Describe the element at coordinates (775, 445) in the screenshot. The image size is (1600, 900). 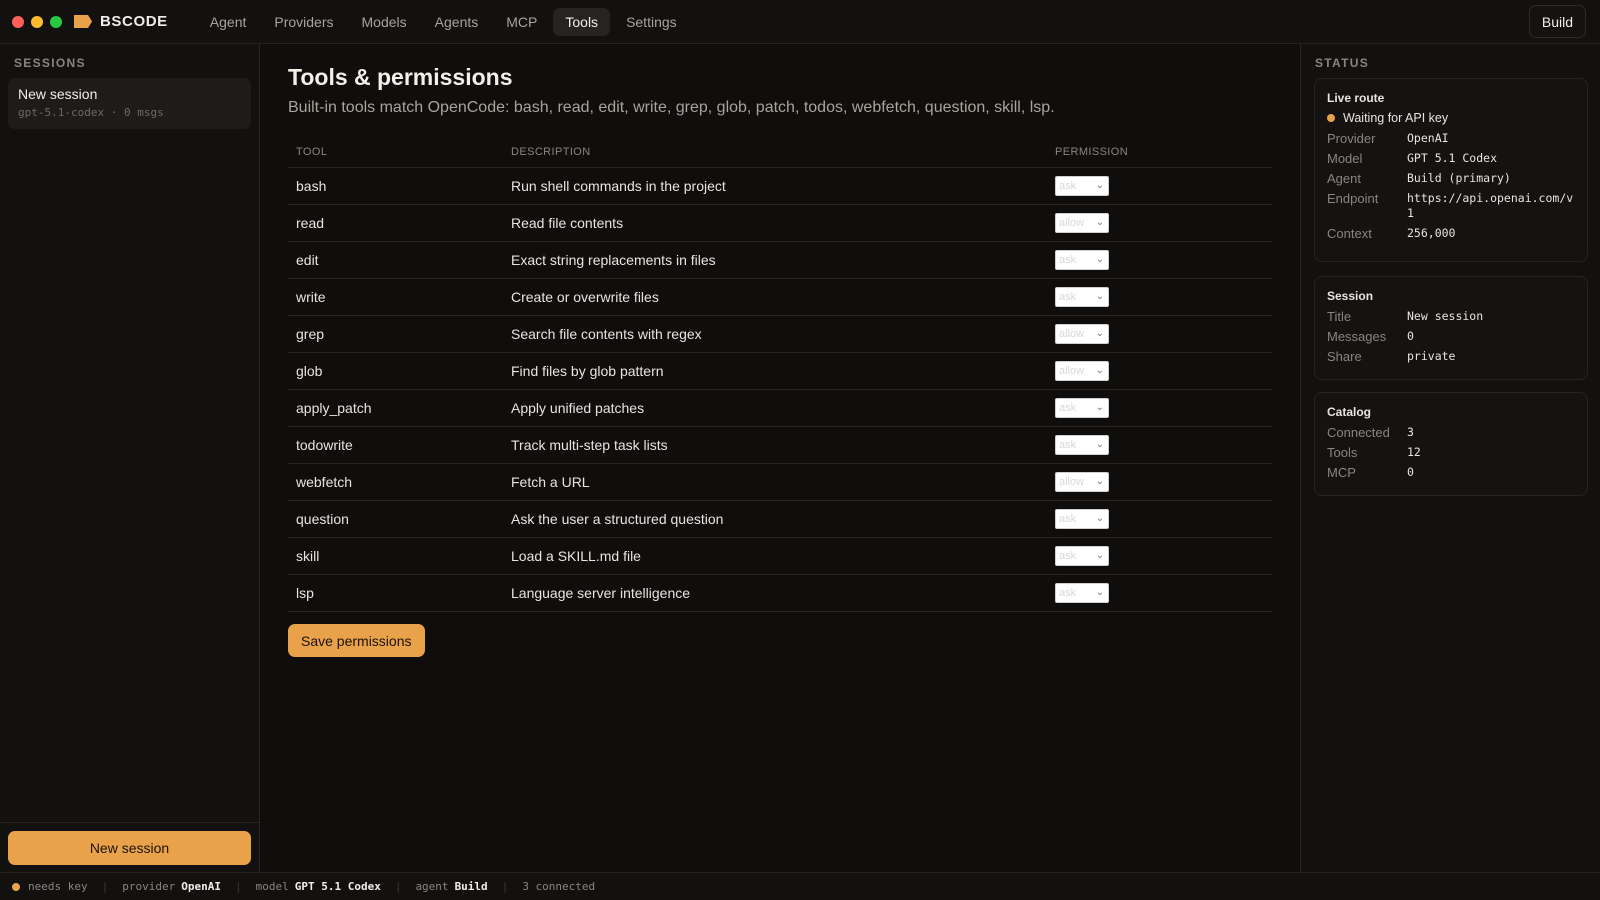
I see `tool-description: Track multi-step task lists` at that location.